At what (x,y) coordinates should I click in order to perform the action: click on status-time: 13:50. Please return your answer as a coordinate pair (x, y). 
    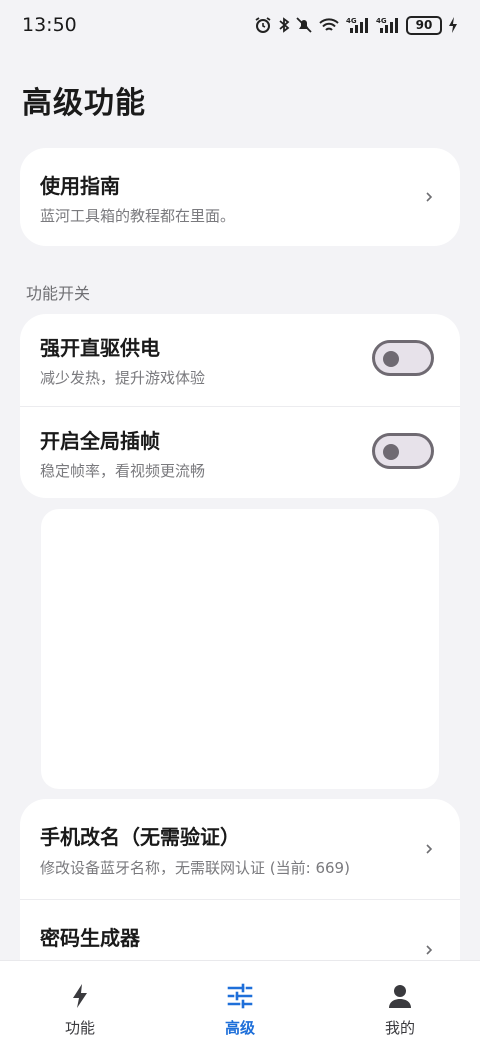
    Looking at the image, I should click on (49, 25).